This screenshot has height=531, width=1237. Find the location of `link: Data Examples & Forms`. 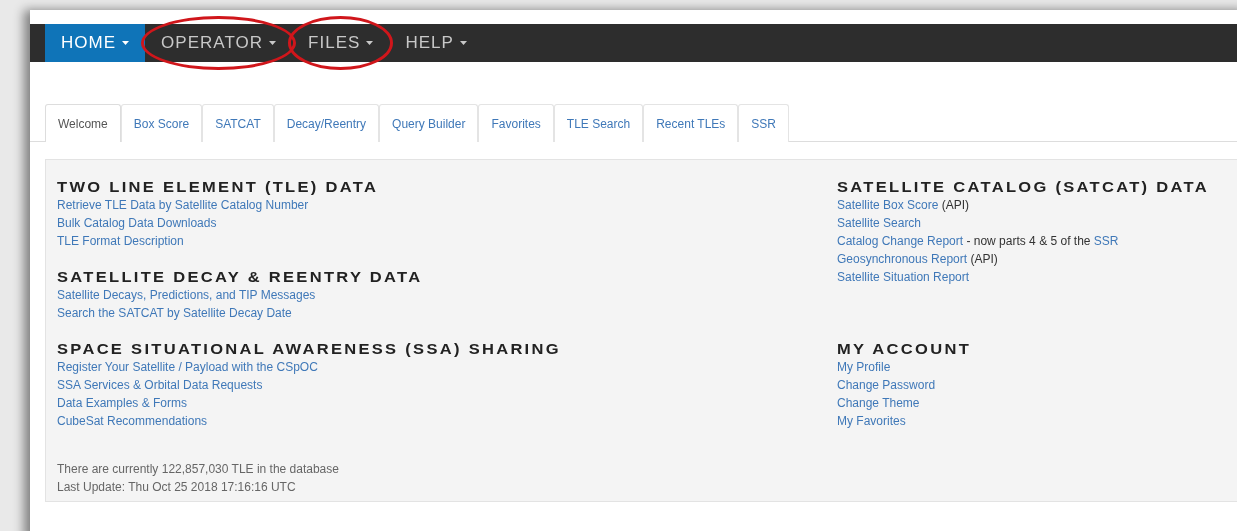

link: Data Examples & Forms is located at coordinates (122, 403).